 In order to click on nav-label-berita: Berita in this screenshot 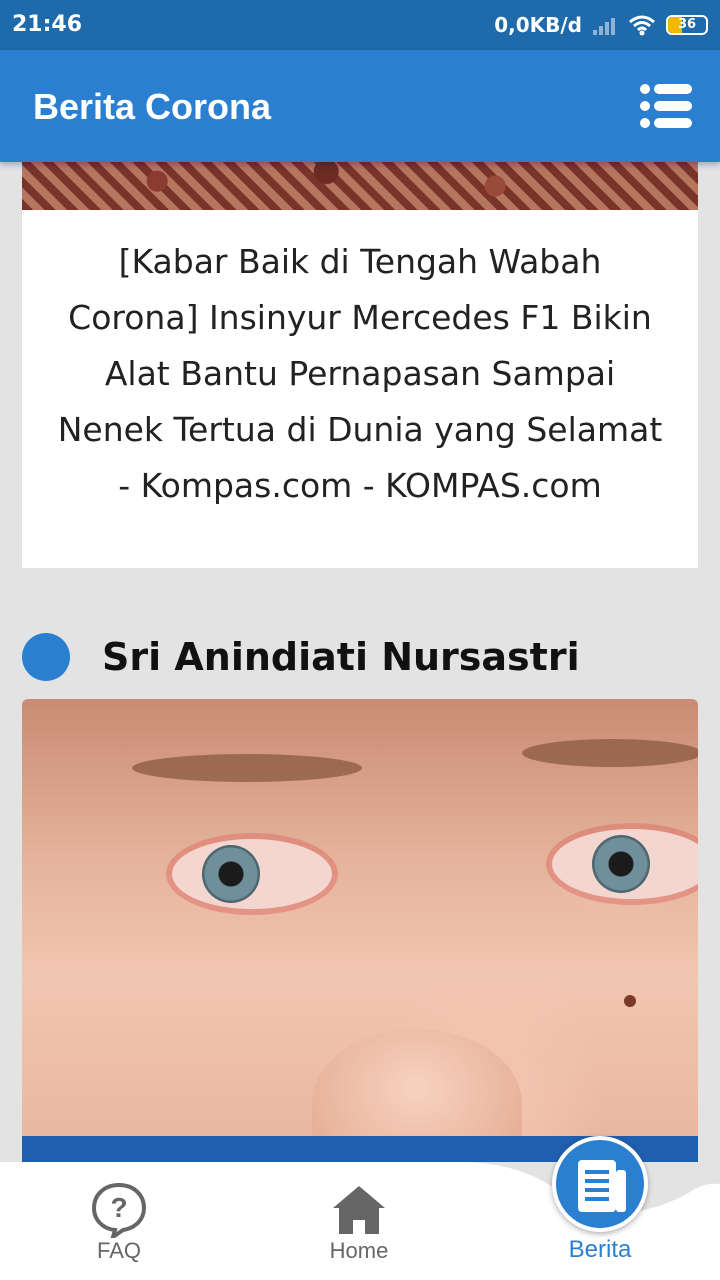, I will do `click(600, 1249)`.